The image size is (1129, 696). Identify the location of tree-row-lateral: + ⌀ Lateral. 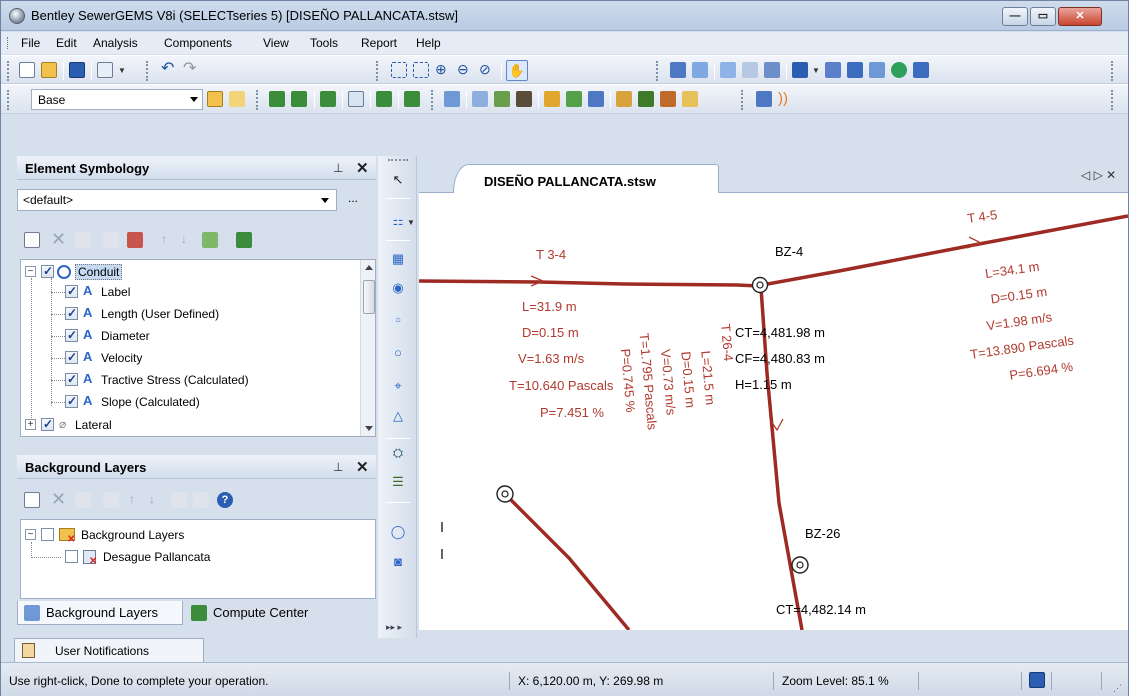
(190, 425).